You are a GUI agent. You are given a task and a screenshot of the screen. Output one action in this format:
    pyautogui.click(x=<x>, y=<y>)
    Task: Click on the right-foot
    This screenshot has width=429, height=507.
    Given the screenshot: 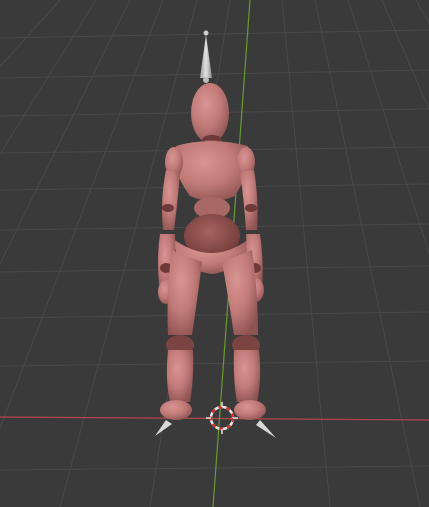 What is the action you would take?
    pyautogui.click(x=250, y=410)
    